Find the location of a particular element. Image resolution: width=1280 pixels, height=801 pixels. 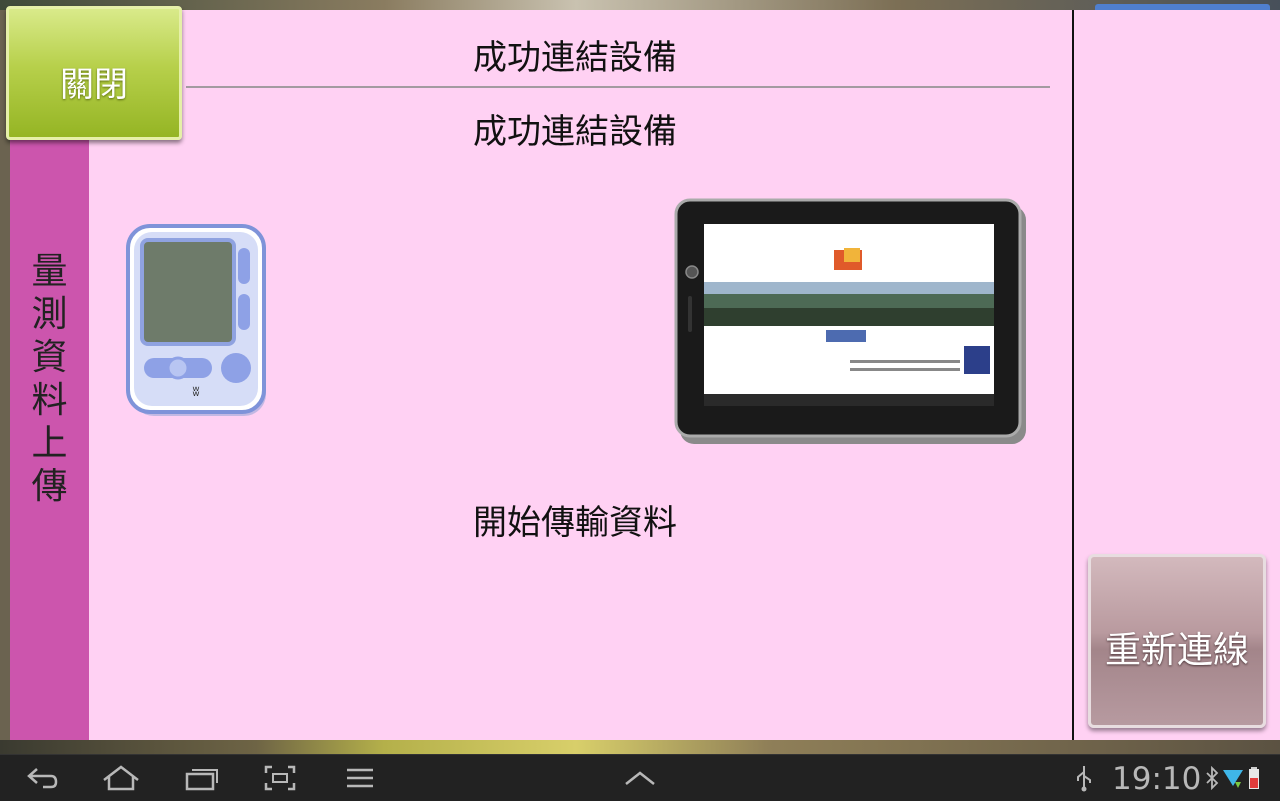

up-chevron-icon is located at coordinates (640, 778).